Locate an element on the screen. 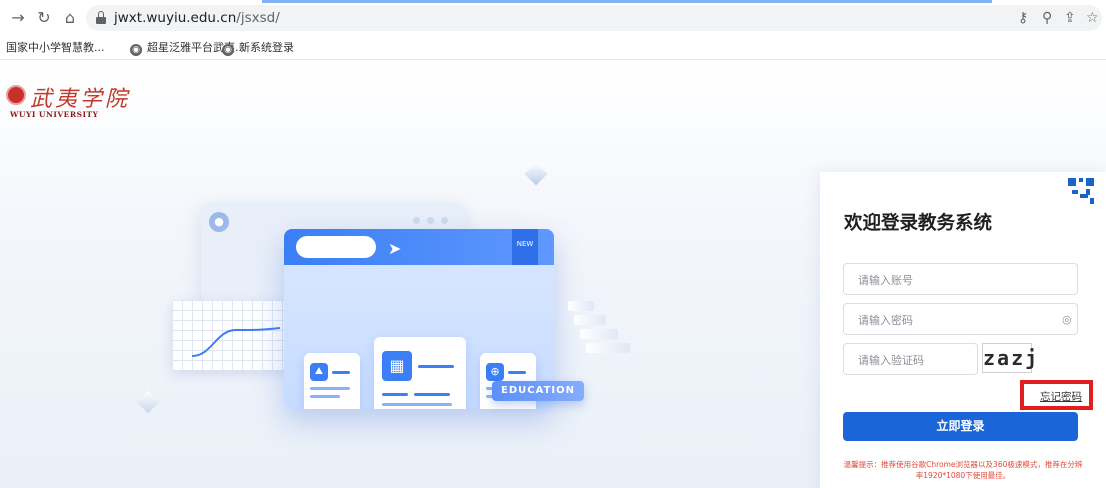 Image resolution: width=1106 pixels, height=488 pixels. back-arrow-icon: → is located at coordinates (18, 18).